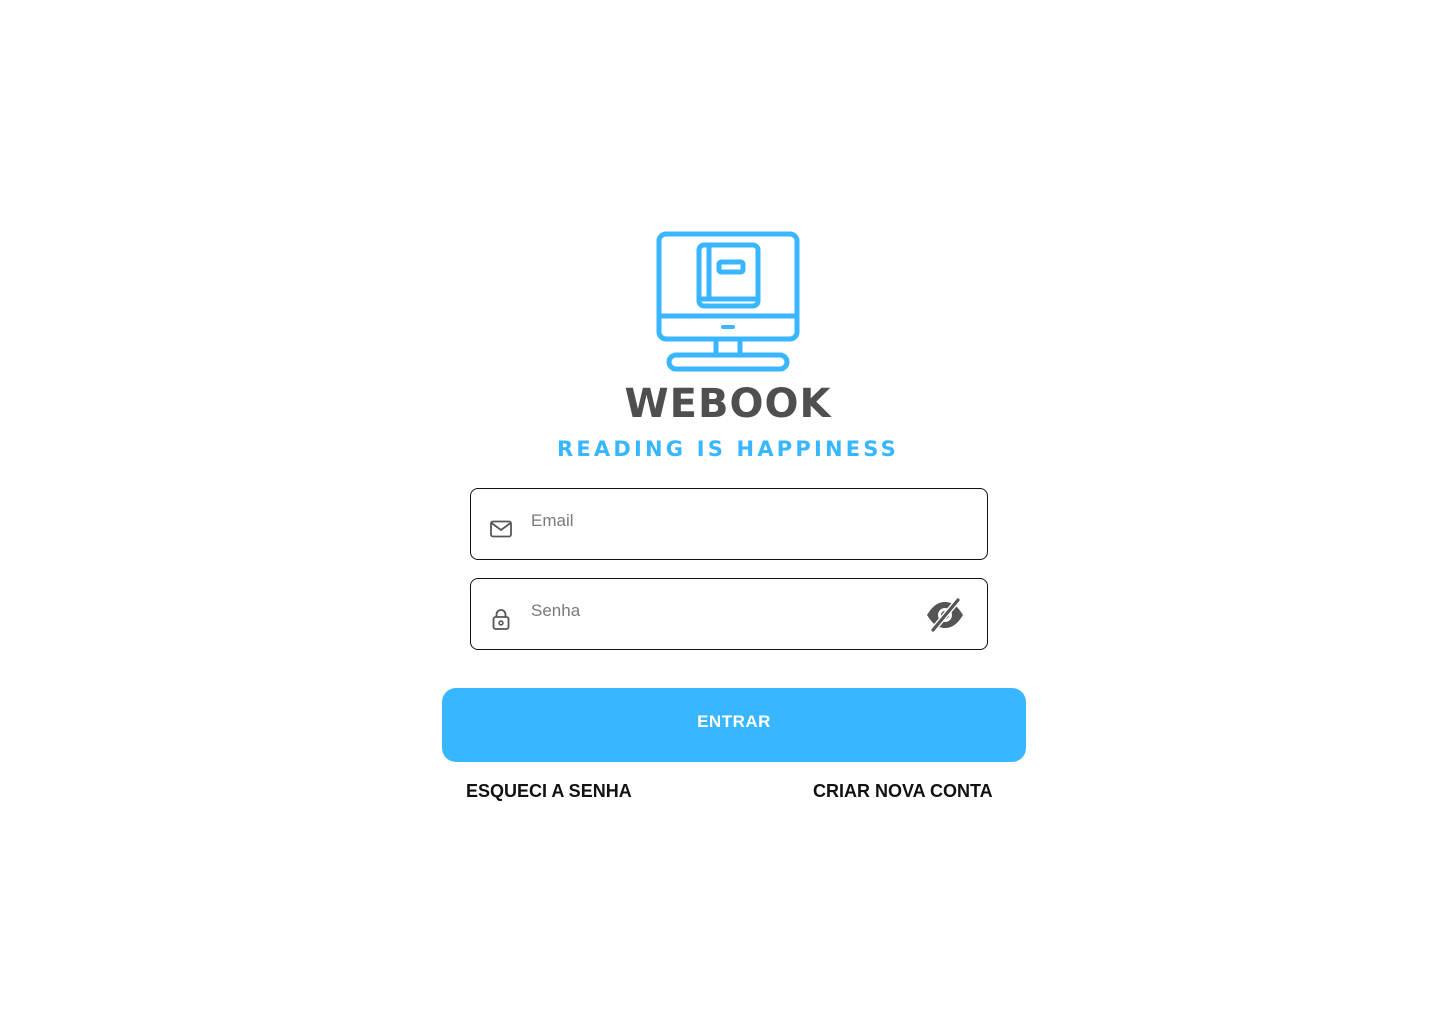  What do you see at coordinates (721, 611) in the screenshot?
I see `password-input` at bounding box center [721, 611].